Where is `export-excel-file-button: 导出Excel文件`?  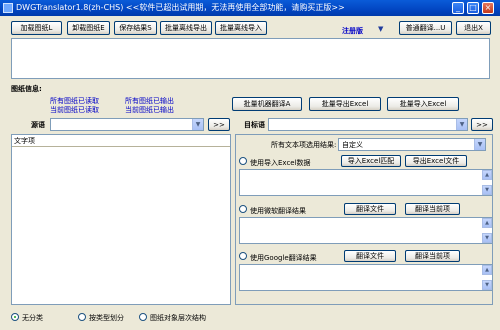
export-excel-file-button: 导出Excel文件 is located at coordinates (436, 161).